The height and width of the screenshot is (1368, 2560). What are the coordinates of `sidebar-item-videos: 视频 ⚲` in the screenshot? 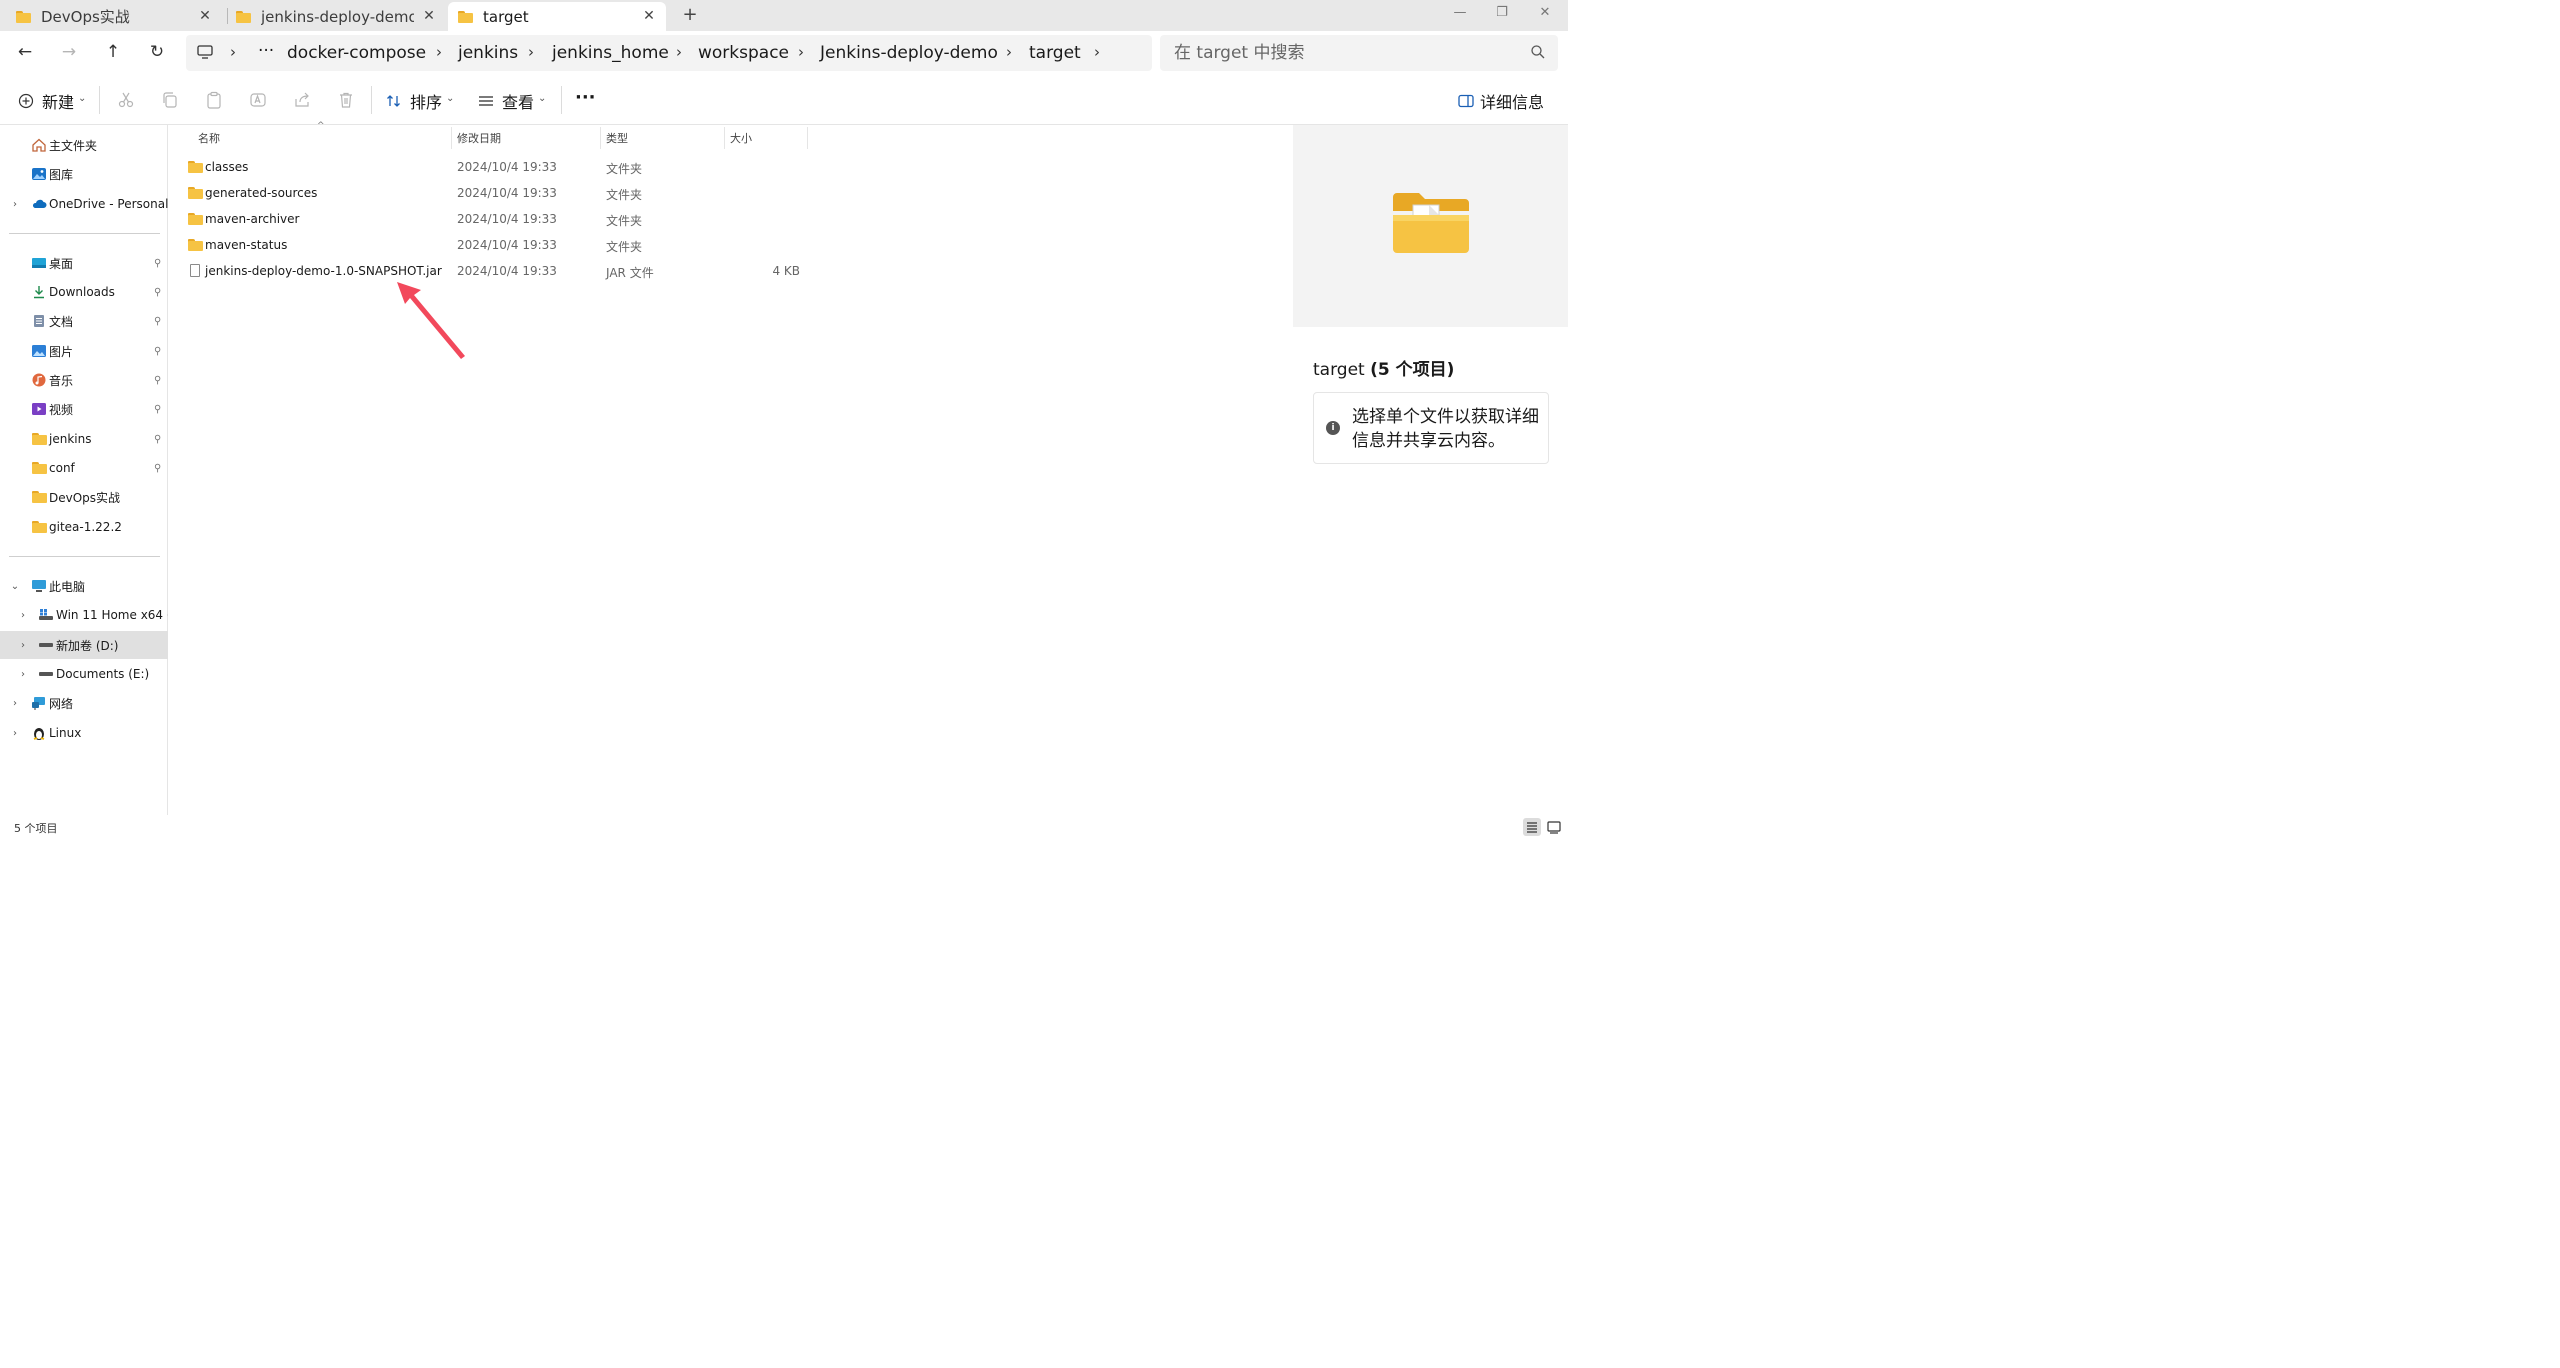 It's located at (84, 409).